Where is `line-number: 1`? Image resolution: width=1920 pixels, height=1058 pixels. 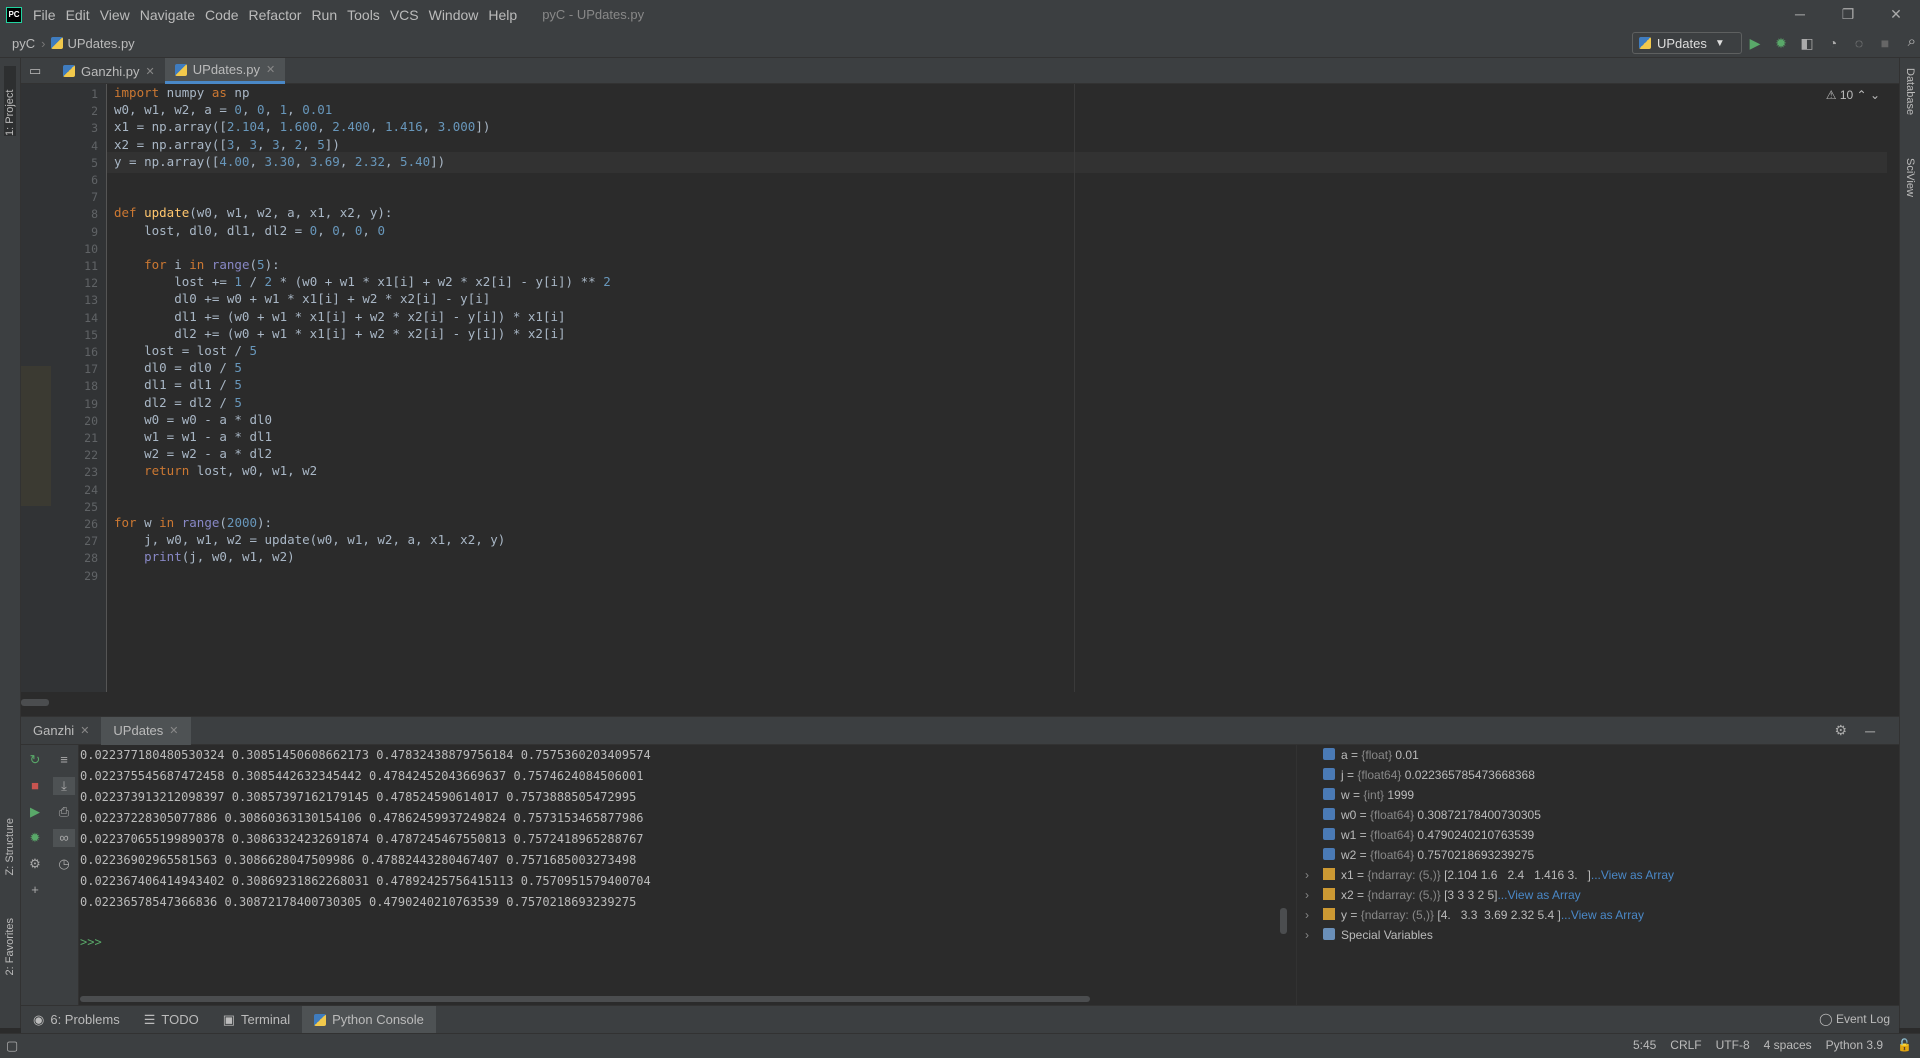
line-number: 1 is located at coordinates (94, 94).